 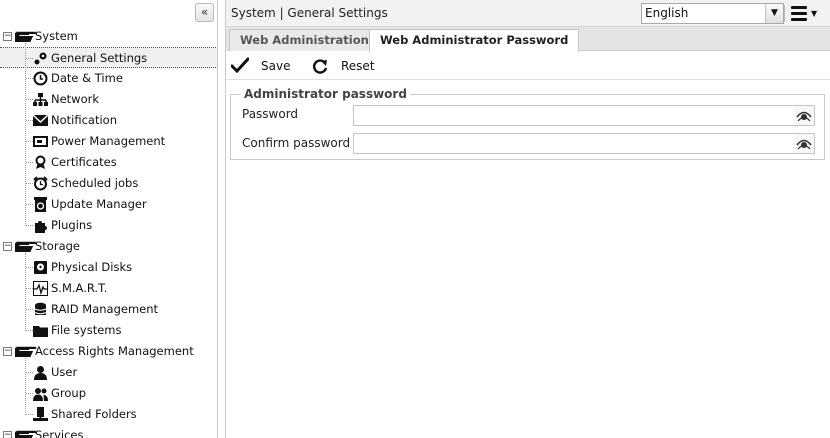 What do you see at coordinates (108, 36) in the screenshot?
I see `tree-group: − System` at bounding box center [108, 36].